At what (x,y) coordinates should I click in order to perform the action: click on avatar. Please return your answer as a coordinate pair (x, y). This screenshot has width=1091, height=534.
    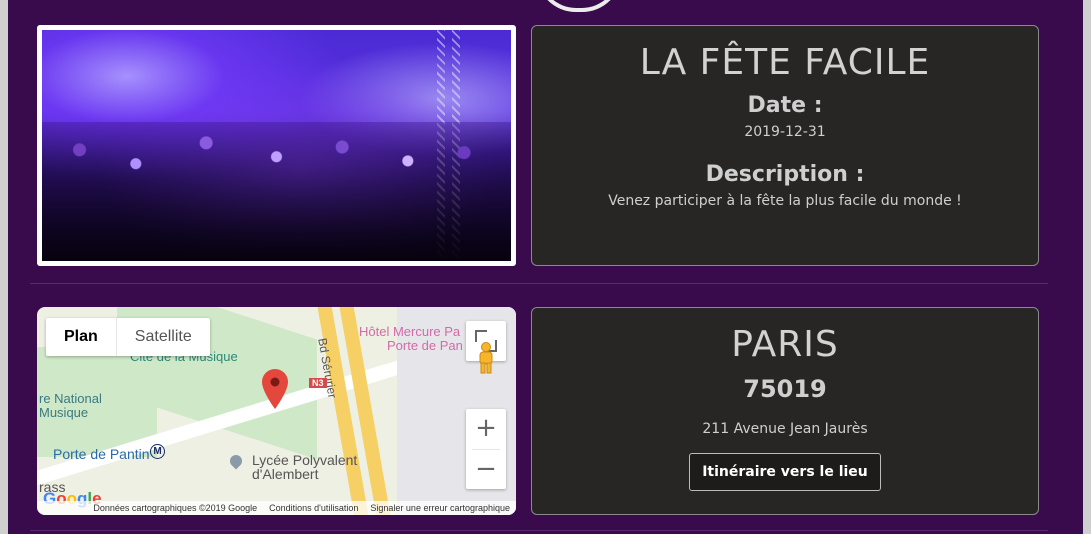
    Looking at the image, I should click on (579, 6).